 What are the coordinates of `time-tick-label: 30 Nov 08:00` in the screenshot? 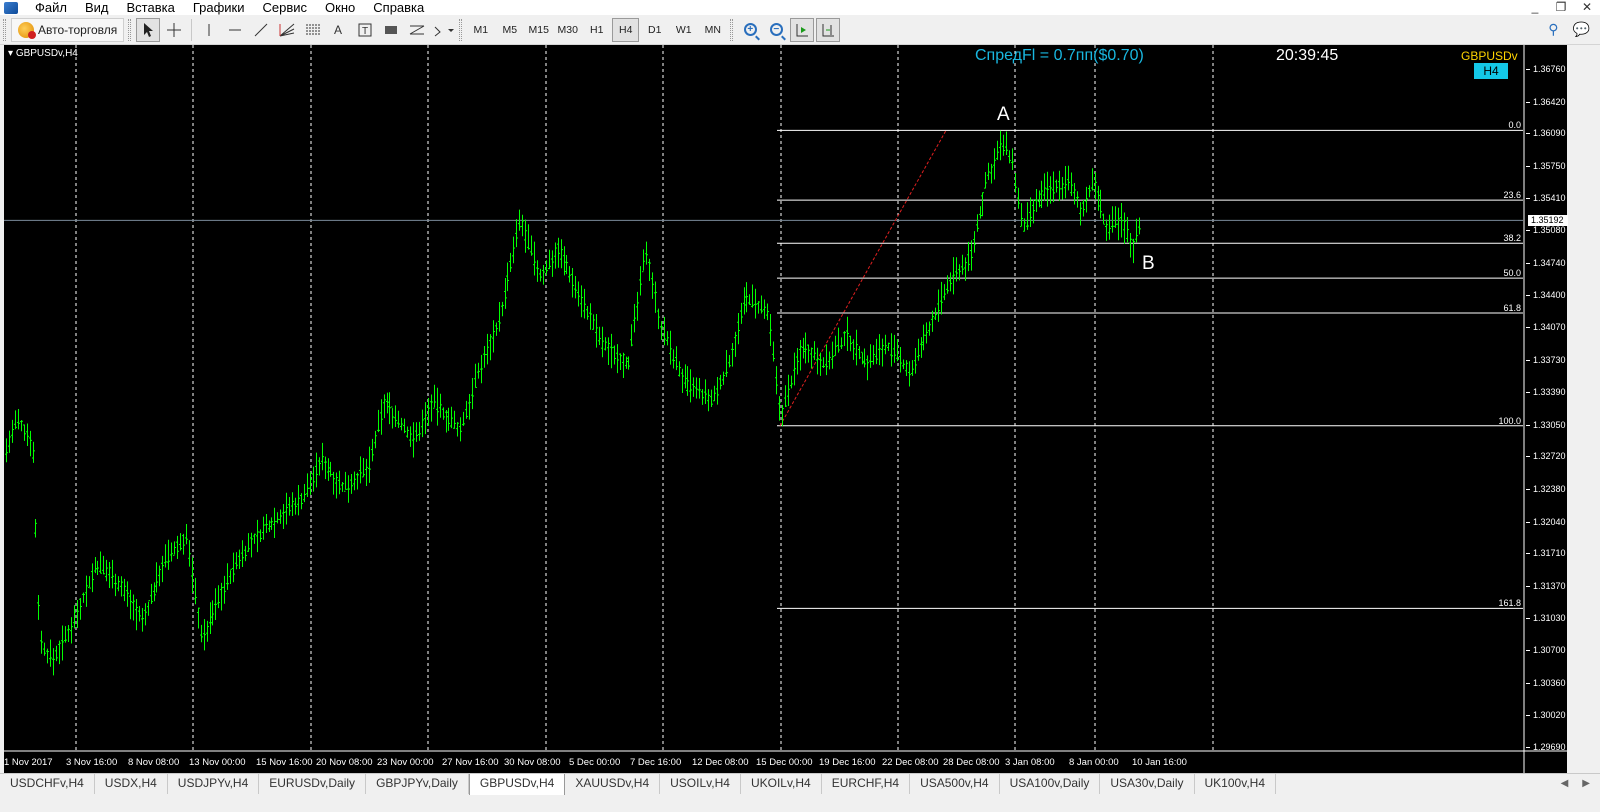 It's located at (532, 762).